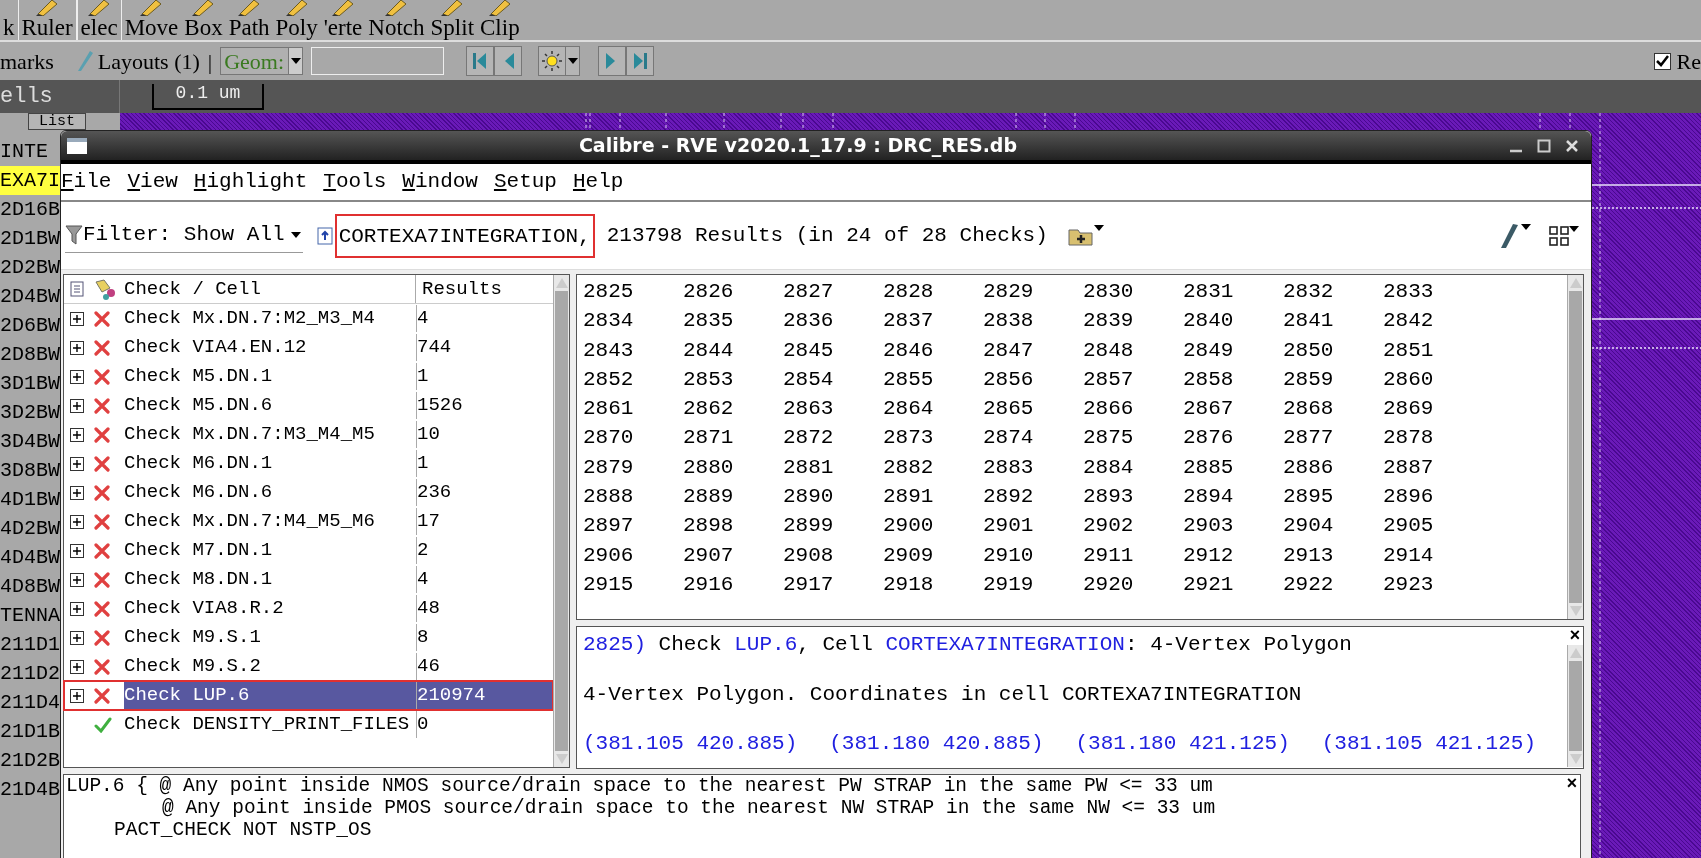  Describe the element at coordinates (137, 61) in the screenshot. I see `layouts-button: Layouts (1)` at that location.